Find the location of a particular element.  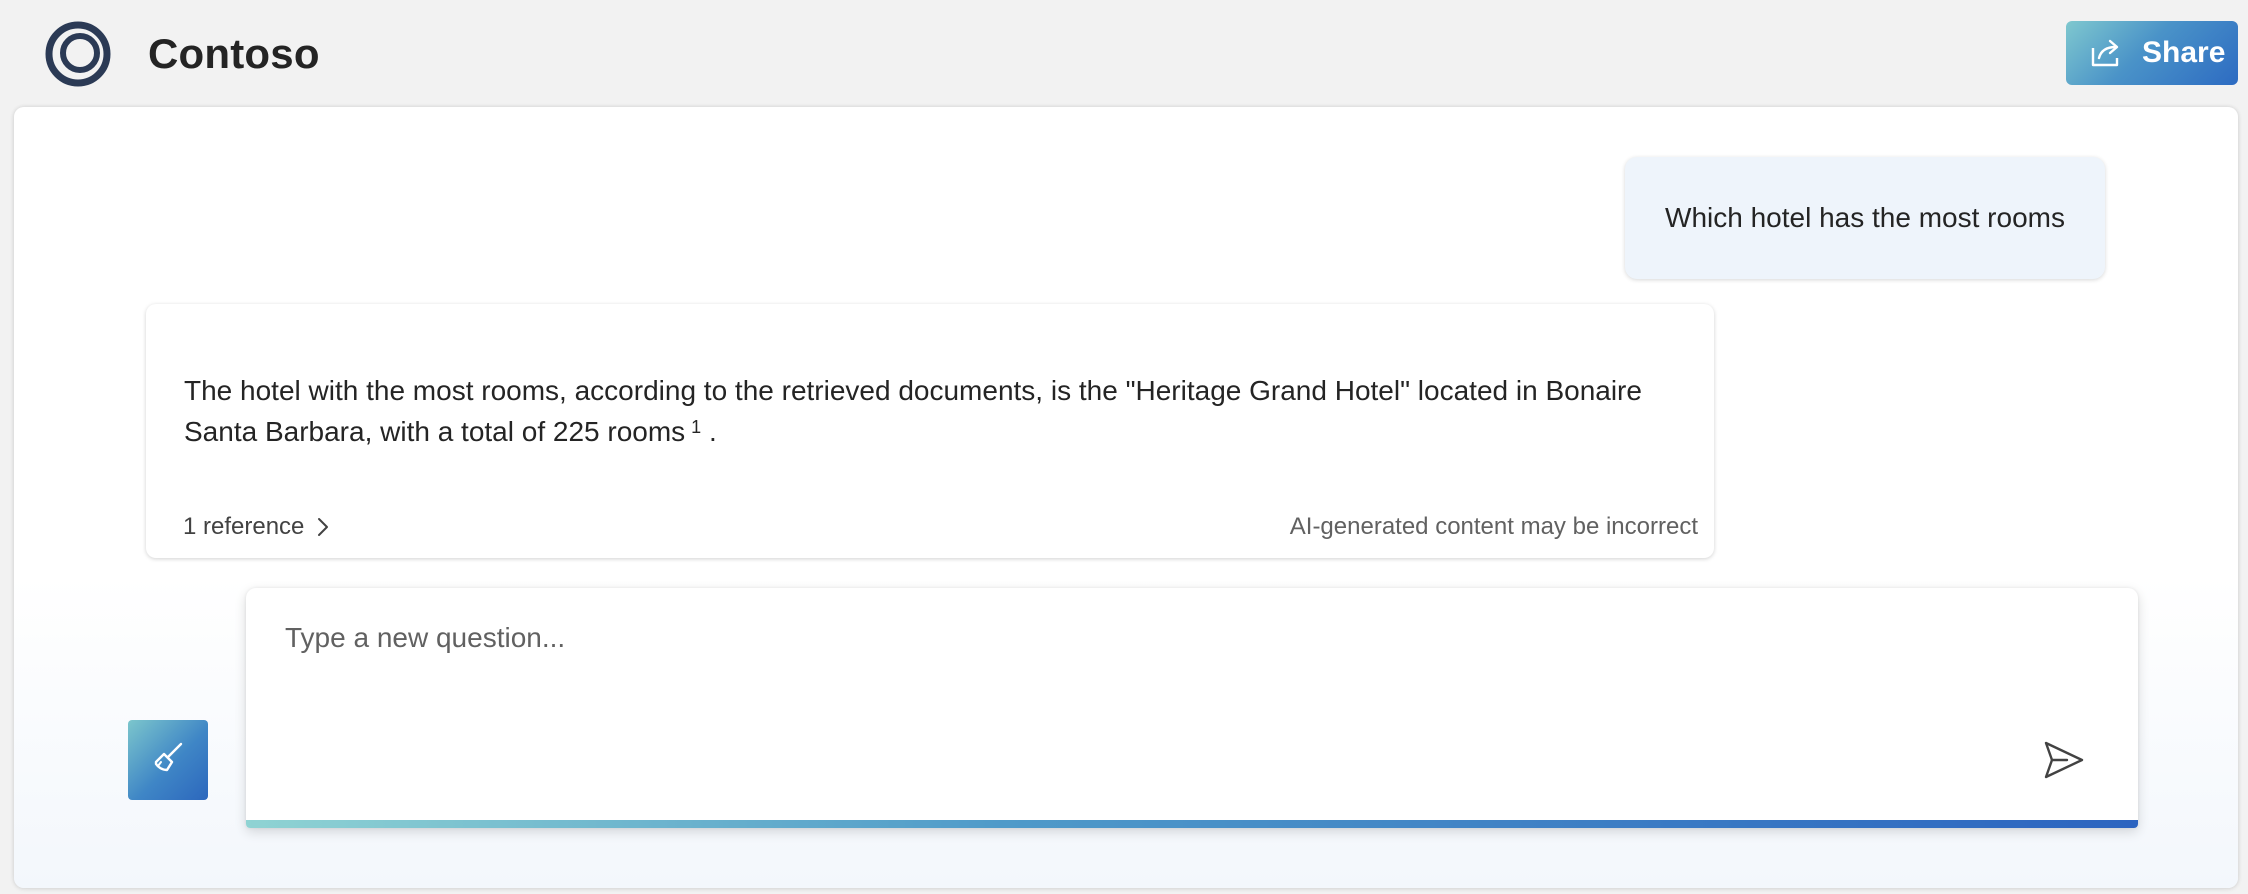

send-icon is located at coordinates (2064, 762).